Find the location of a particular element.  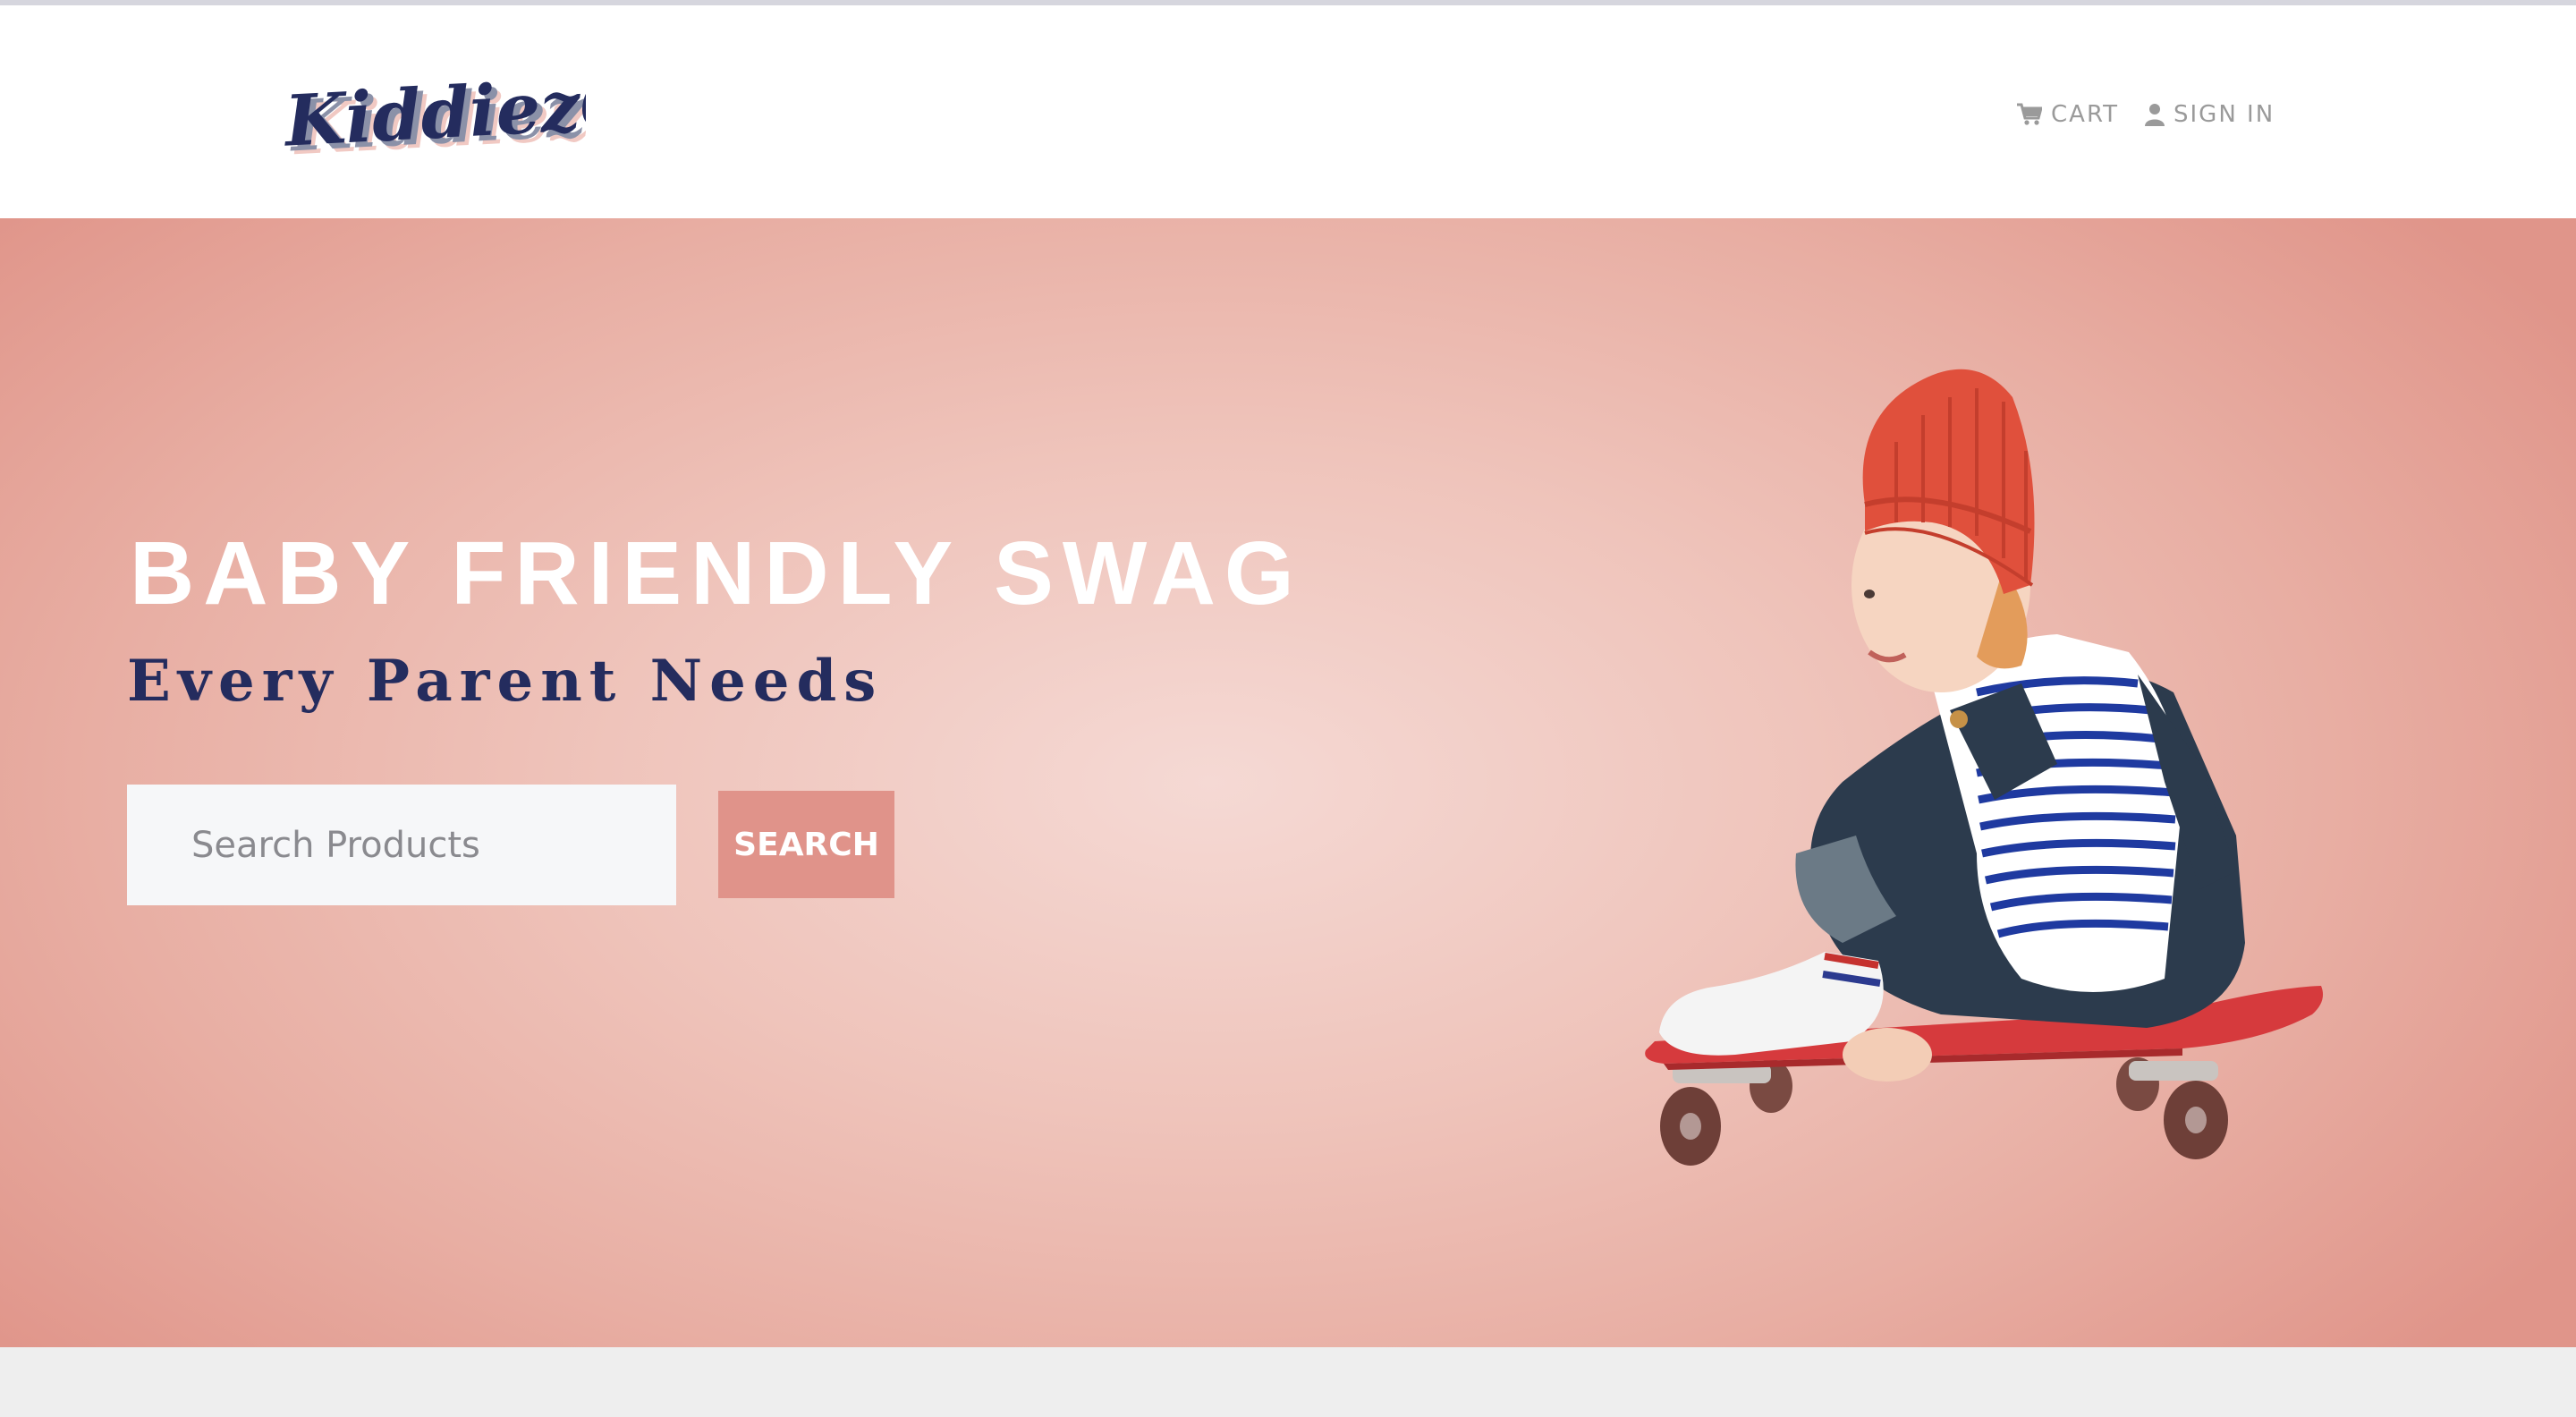

shopping-cart-icon is located at coordinates (2029, 114).